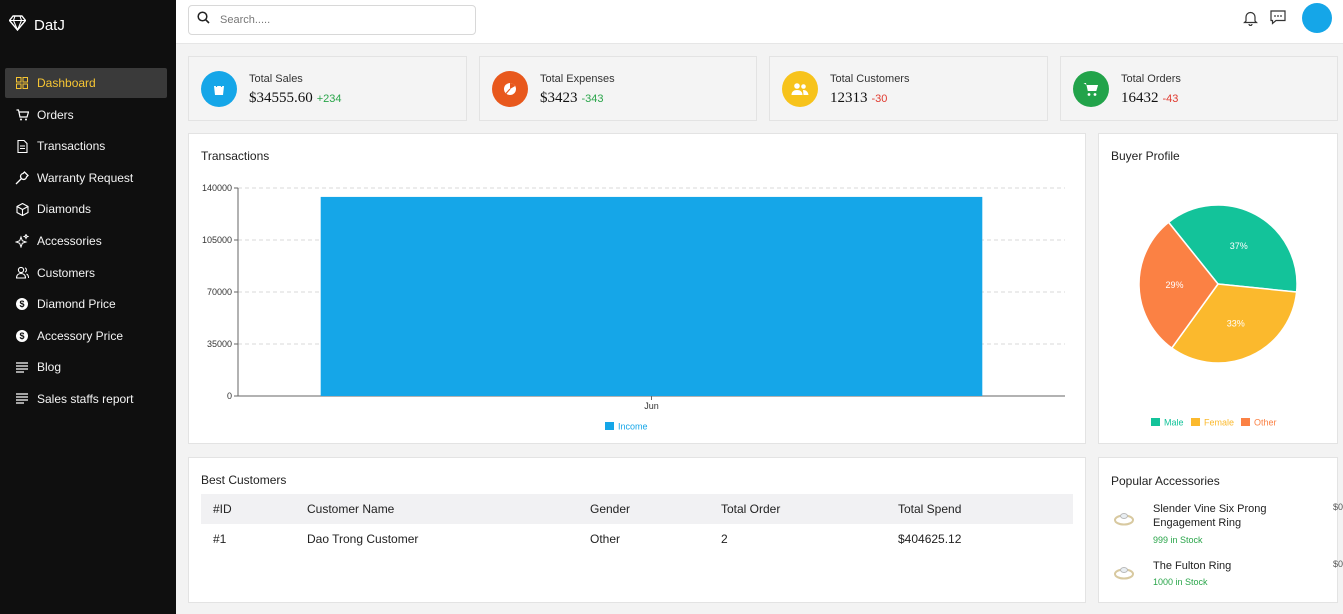 This screenshot has width=1343, height=614. Describe the element at coordinates (577, 79) in the screenshot. I see `stat-label: Total Expenses` at that location.